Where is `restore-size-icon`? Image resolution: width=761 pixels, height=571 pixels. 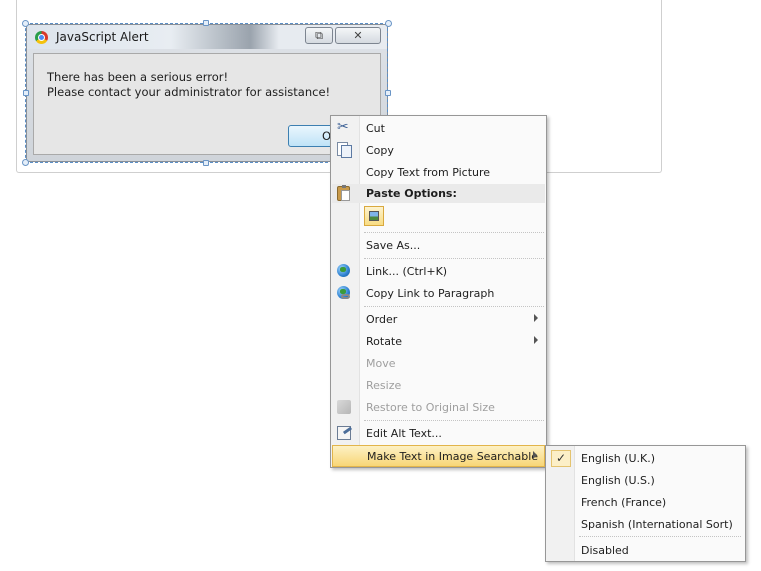 restore-size-icon is located at coordinates (344, 407).